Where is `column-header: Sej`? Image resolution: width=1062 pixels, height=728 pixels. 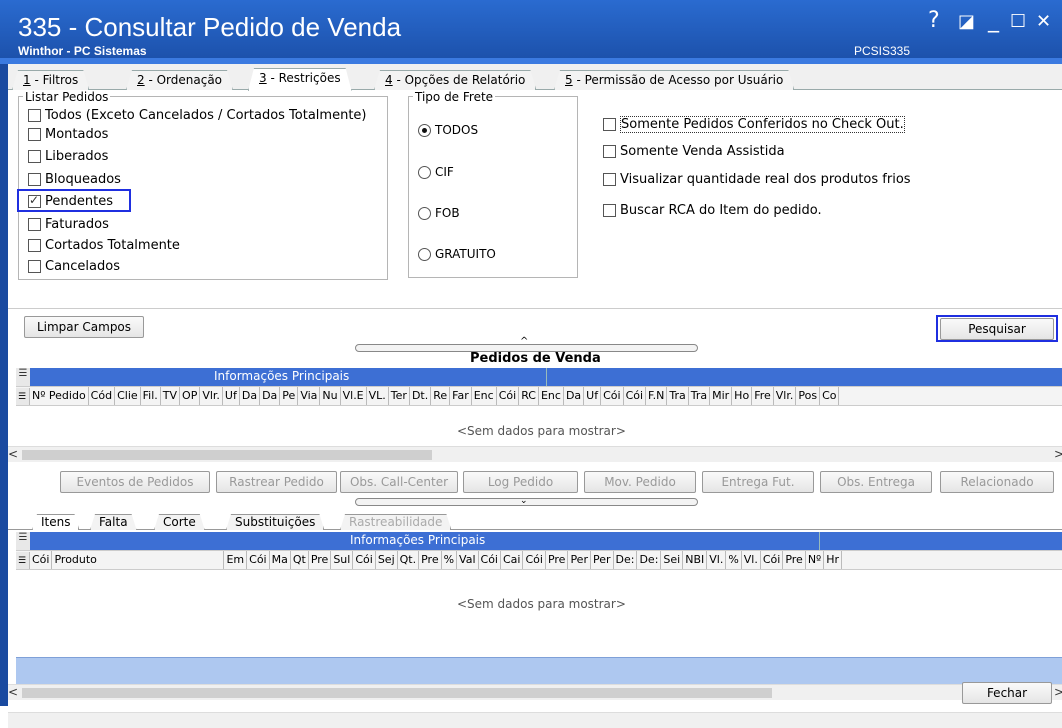
column-header: Sej is located at coordinates (387, 560).